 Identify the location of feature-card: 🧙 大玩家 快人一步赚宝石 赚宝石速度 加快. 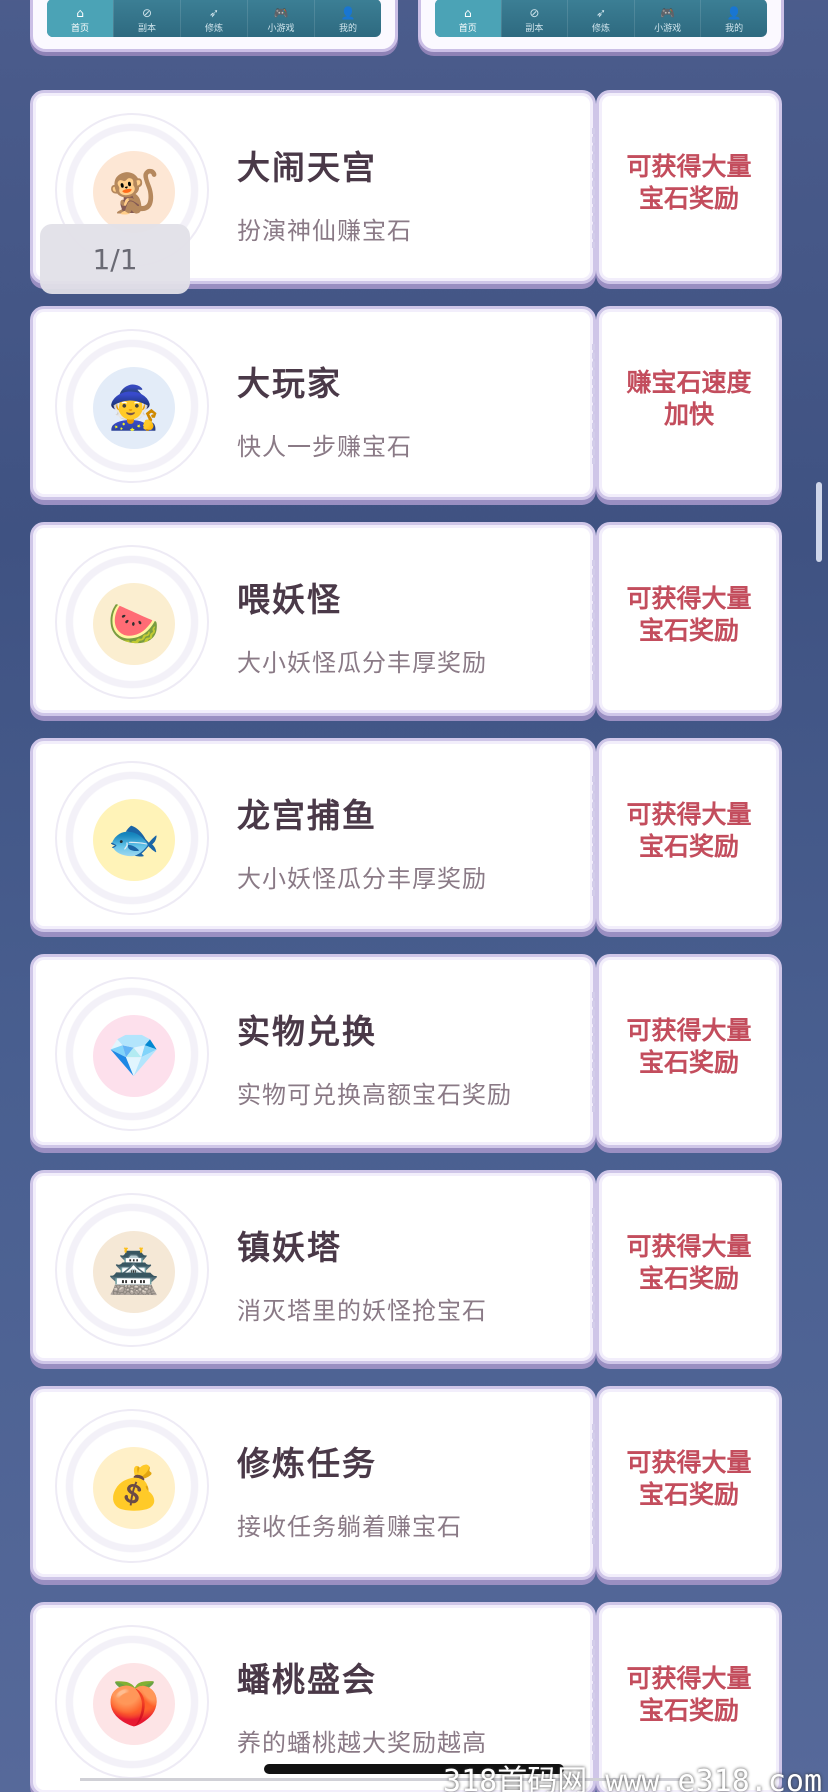
(406, 403).